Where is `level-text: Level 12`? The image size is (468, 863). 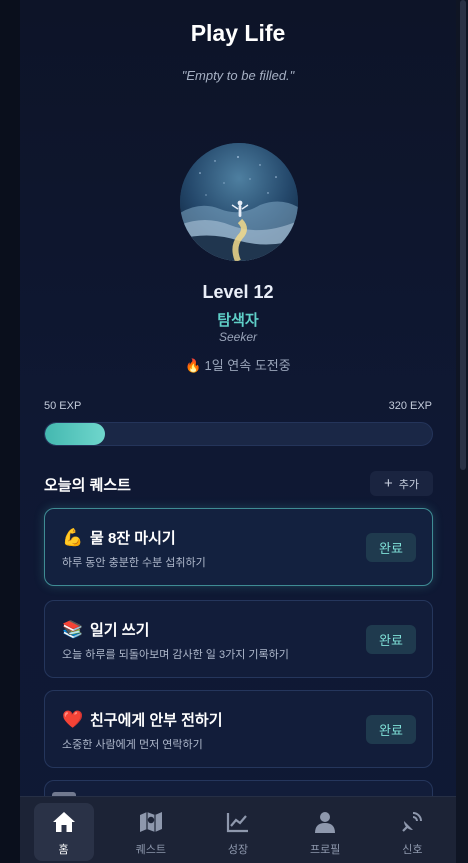
level-text: Level 12 is located at coordinates (238, 292).